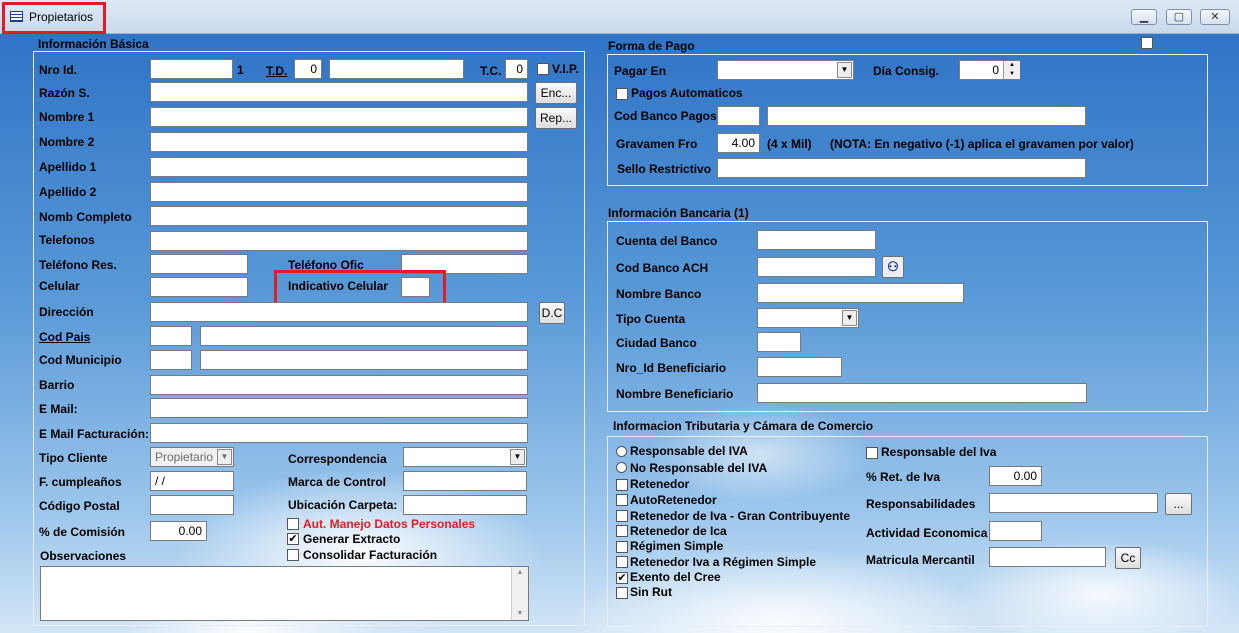 This screenshot has height=633, width=1239. What do you see at coordinates (1147, 43) in the screenshot?
I see `pago-option-checkbox` at bounding box center [1147, 43].